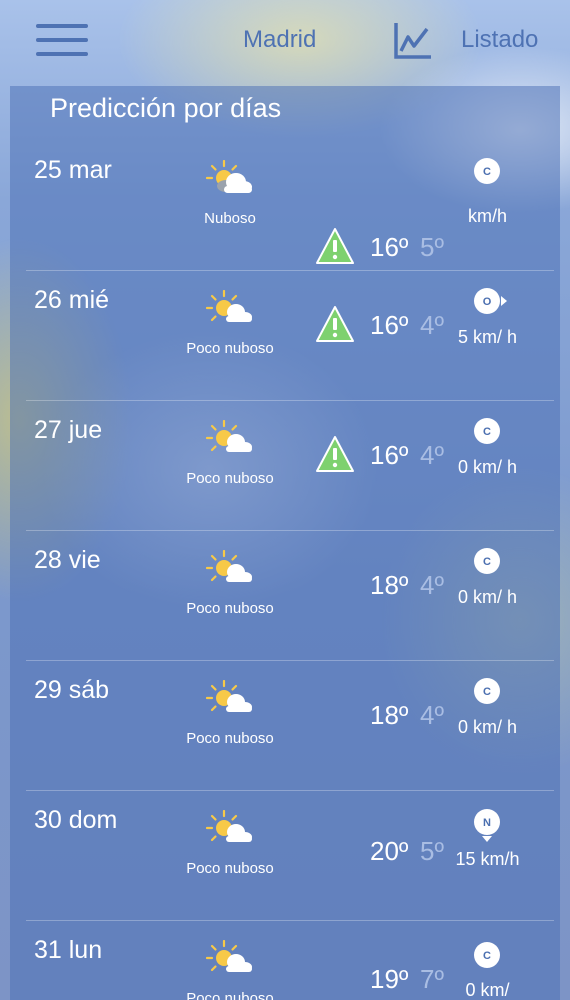 The image size is (570, 1000). What do you see at coordinates (72, 690) in the screenshot?
I see `forecast-date: 29 sáb` at bounding box center [72, 690].